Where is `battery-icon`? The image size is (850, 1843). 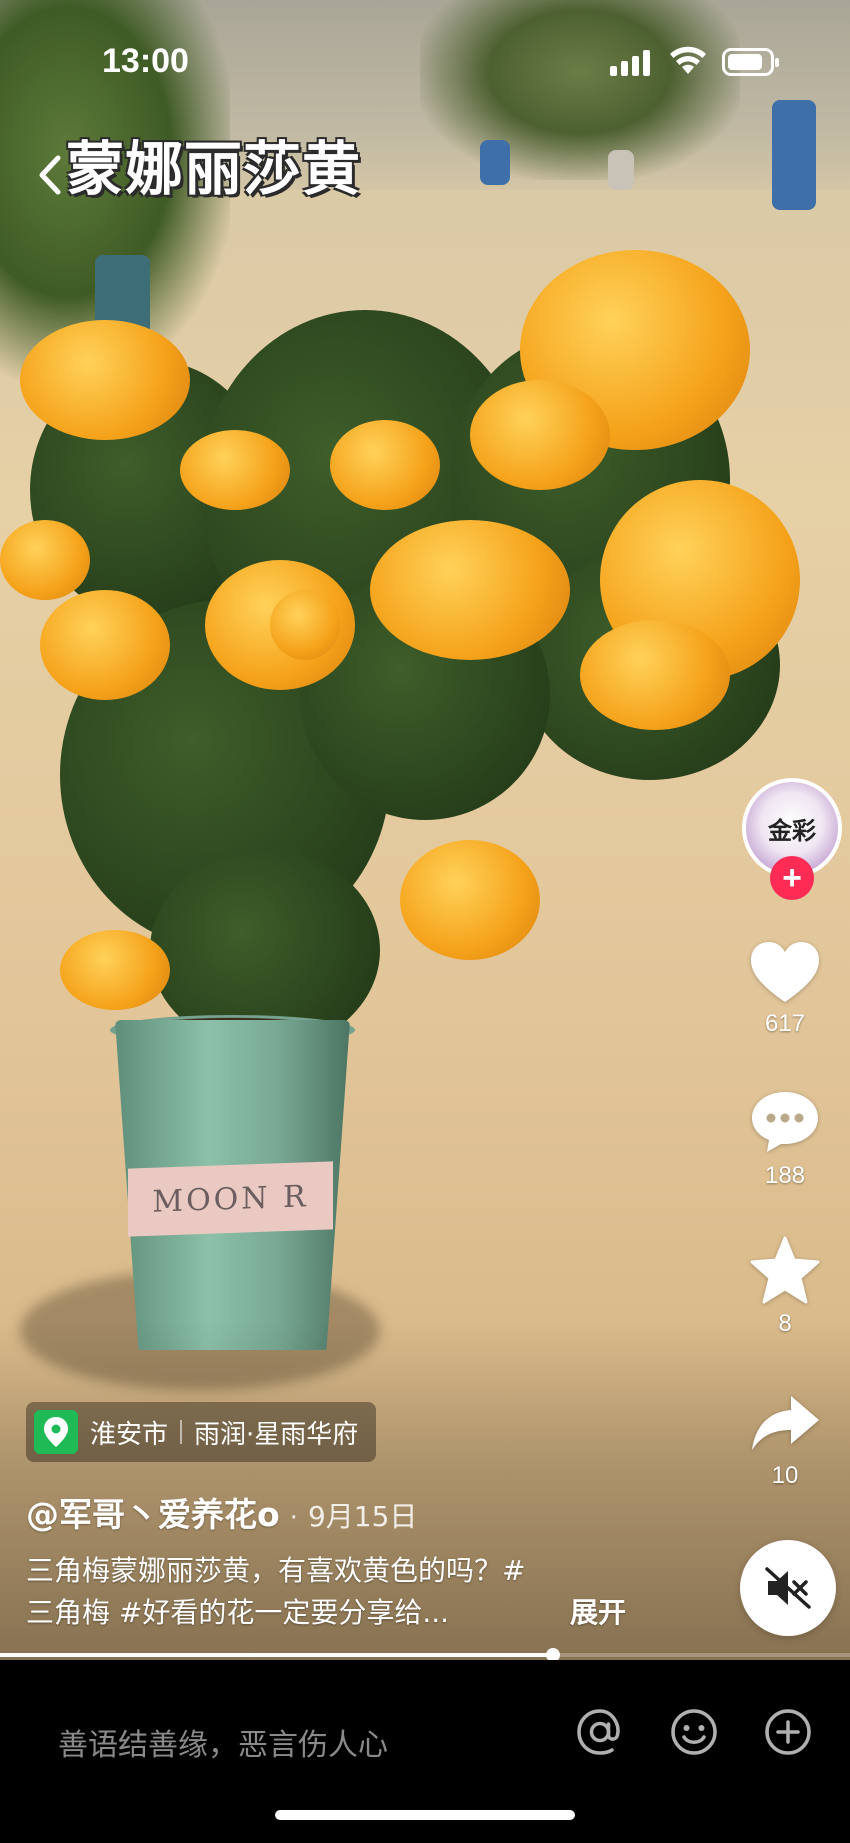 battery-icon is located at coordinates (750, 62).